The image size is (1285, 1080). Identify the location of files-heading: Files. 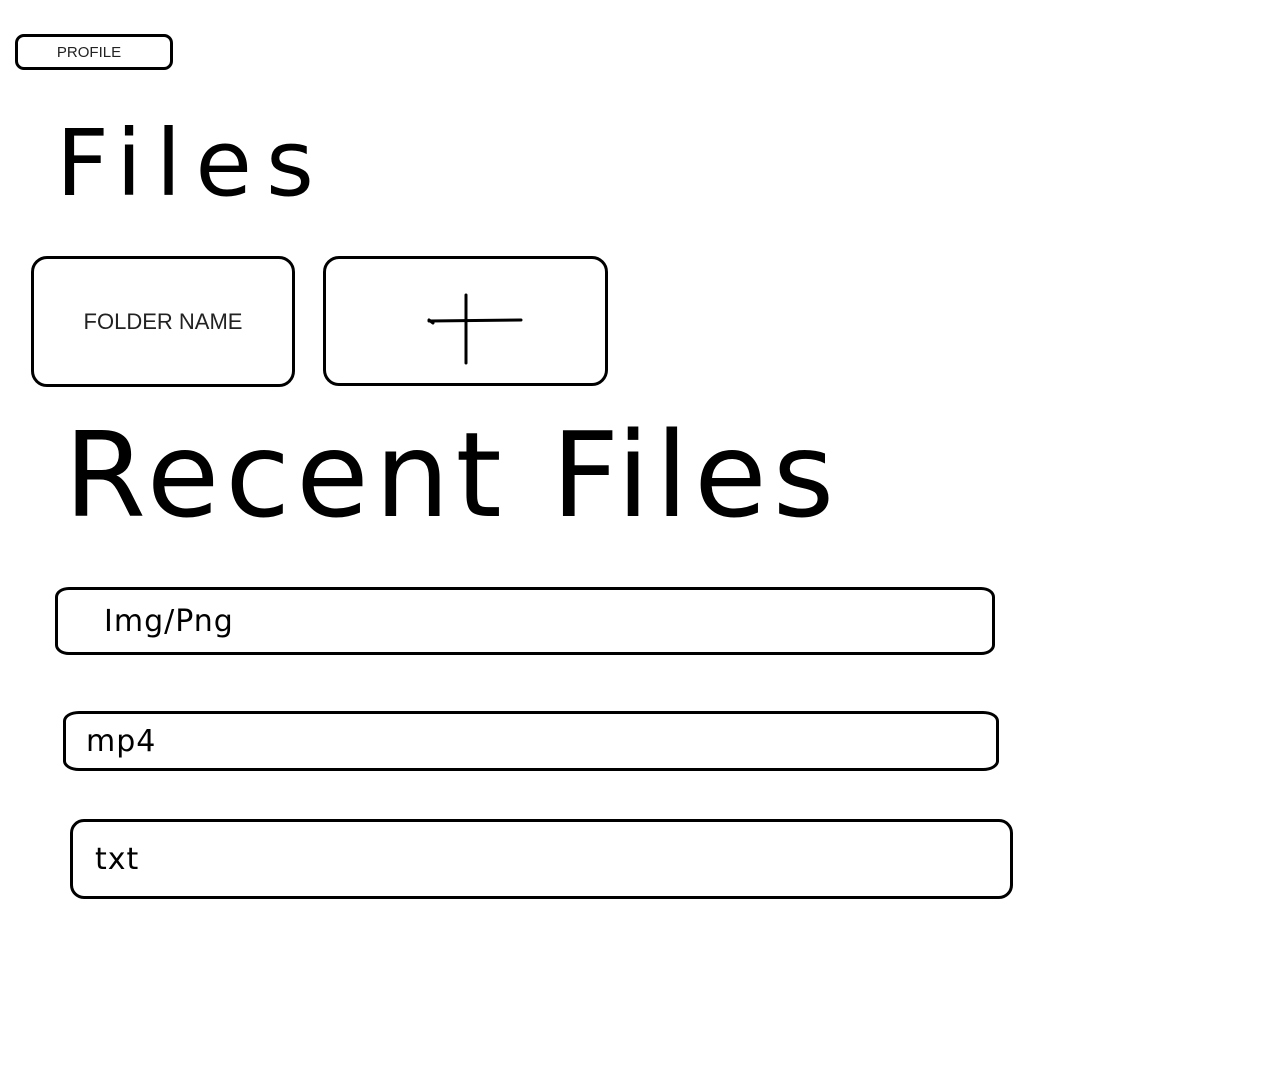
(192, 163).